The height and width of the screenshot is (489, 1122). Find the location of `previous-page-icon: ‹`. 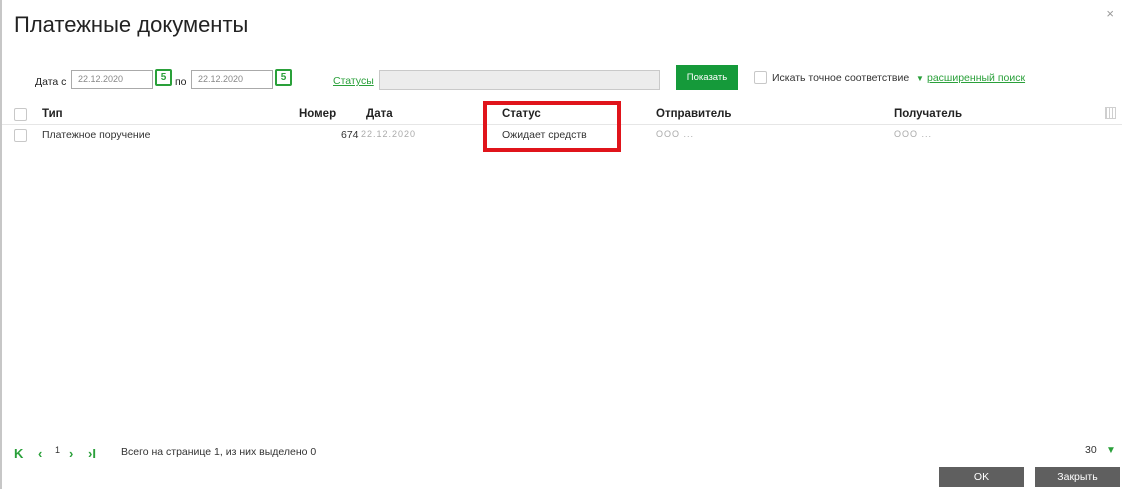

previous-page-icon: ‹ is located at coordinates (40, 453).